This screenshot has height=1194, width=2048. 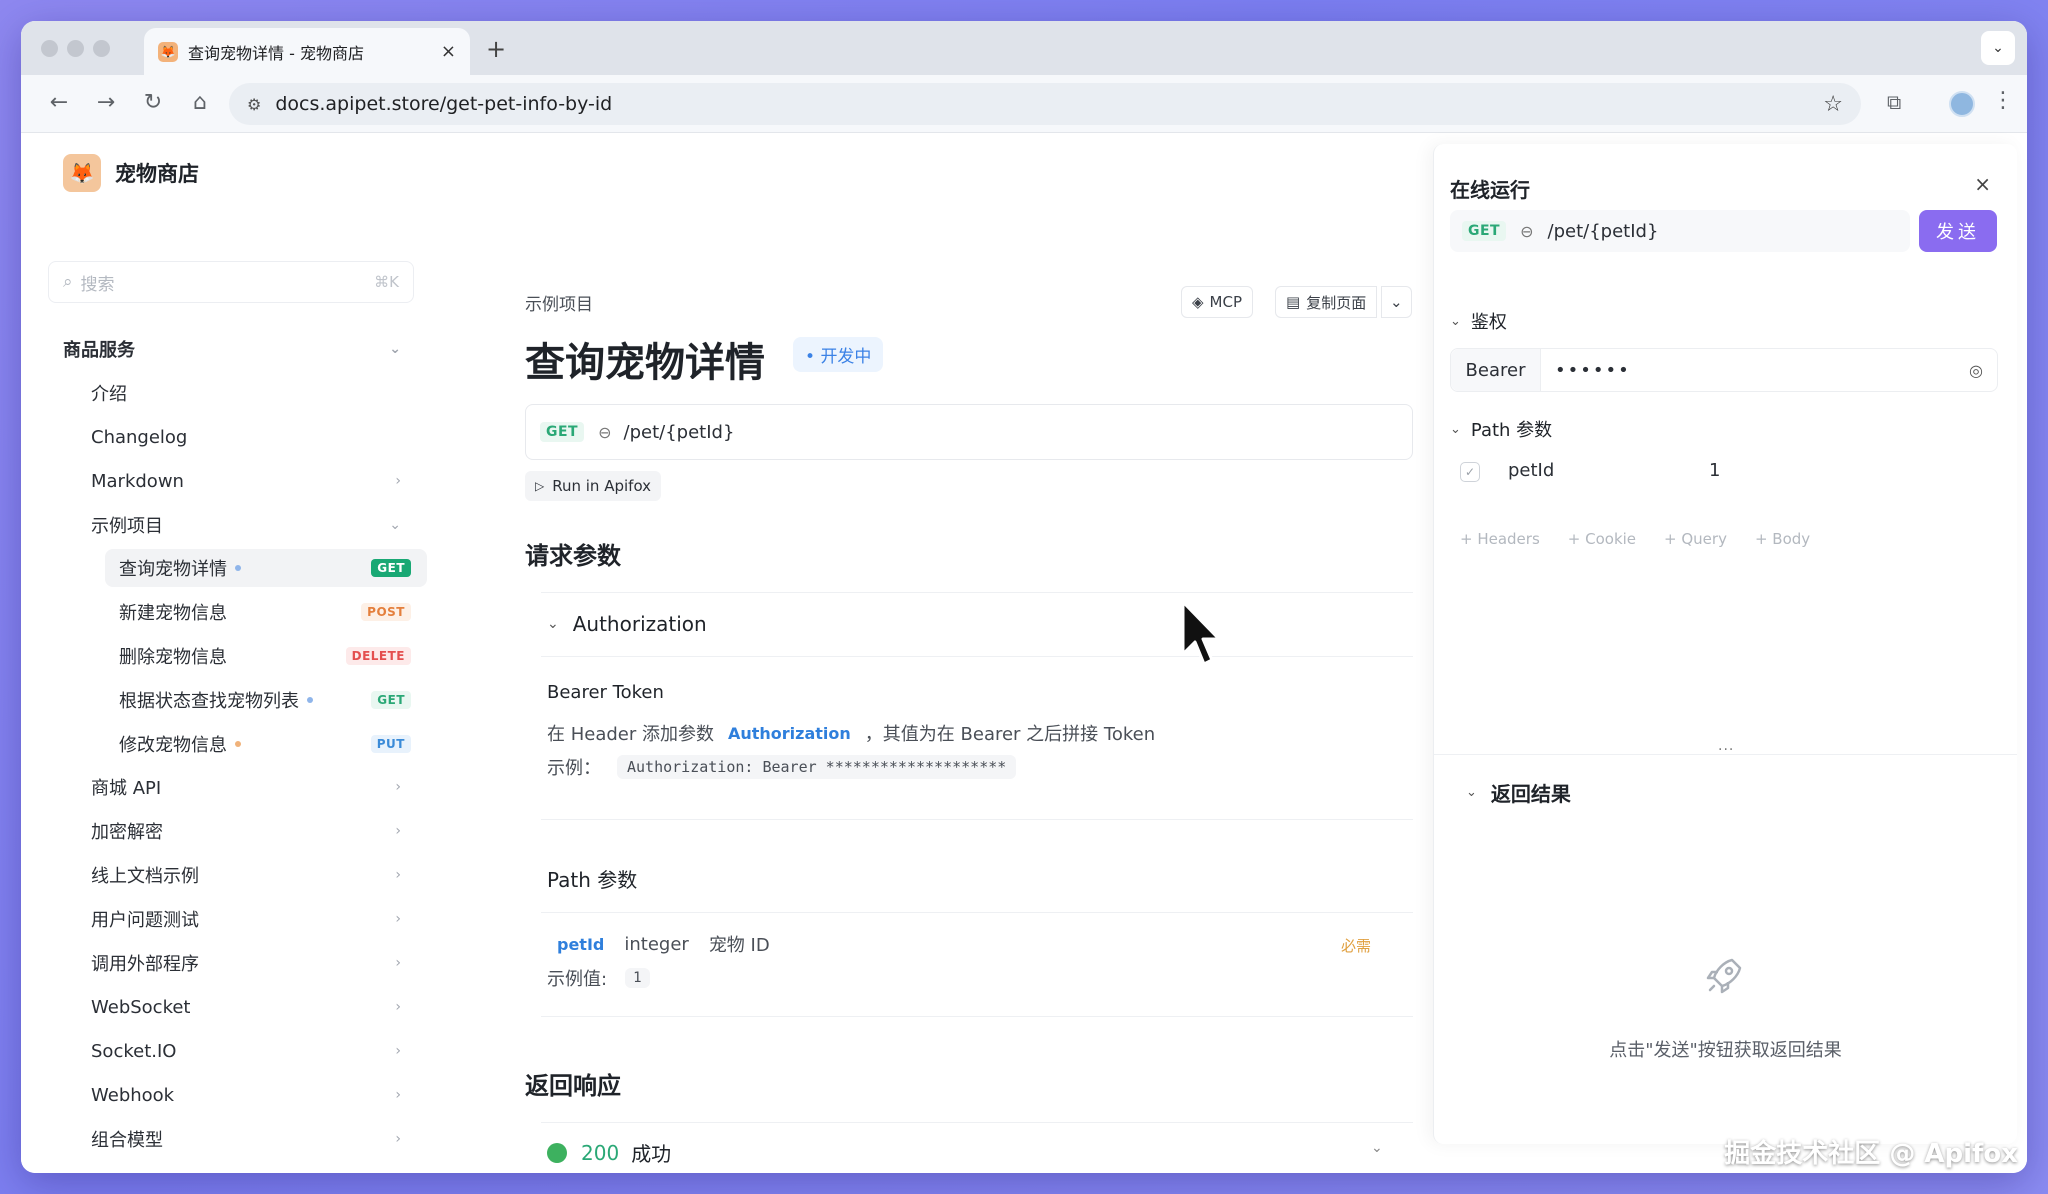 What do you see at coordinates (1045, 104) in the screenshot?
I see `address-bar: ⚙ docs.apipet.store/get-pet-info-by-id ☆` at bounding box center [1045, 104].